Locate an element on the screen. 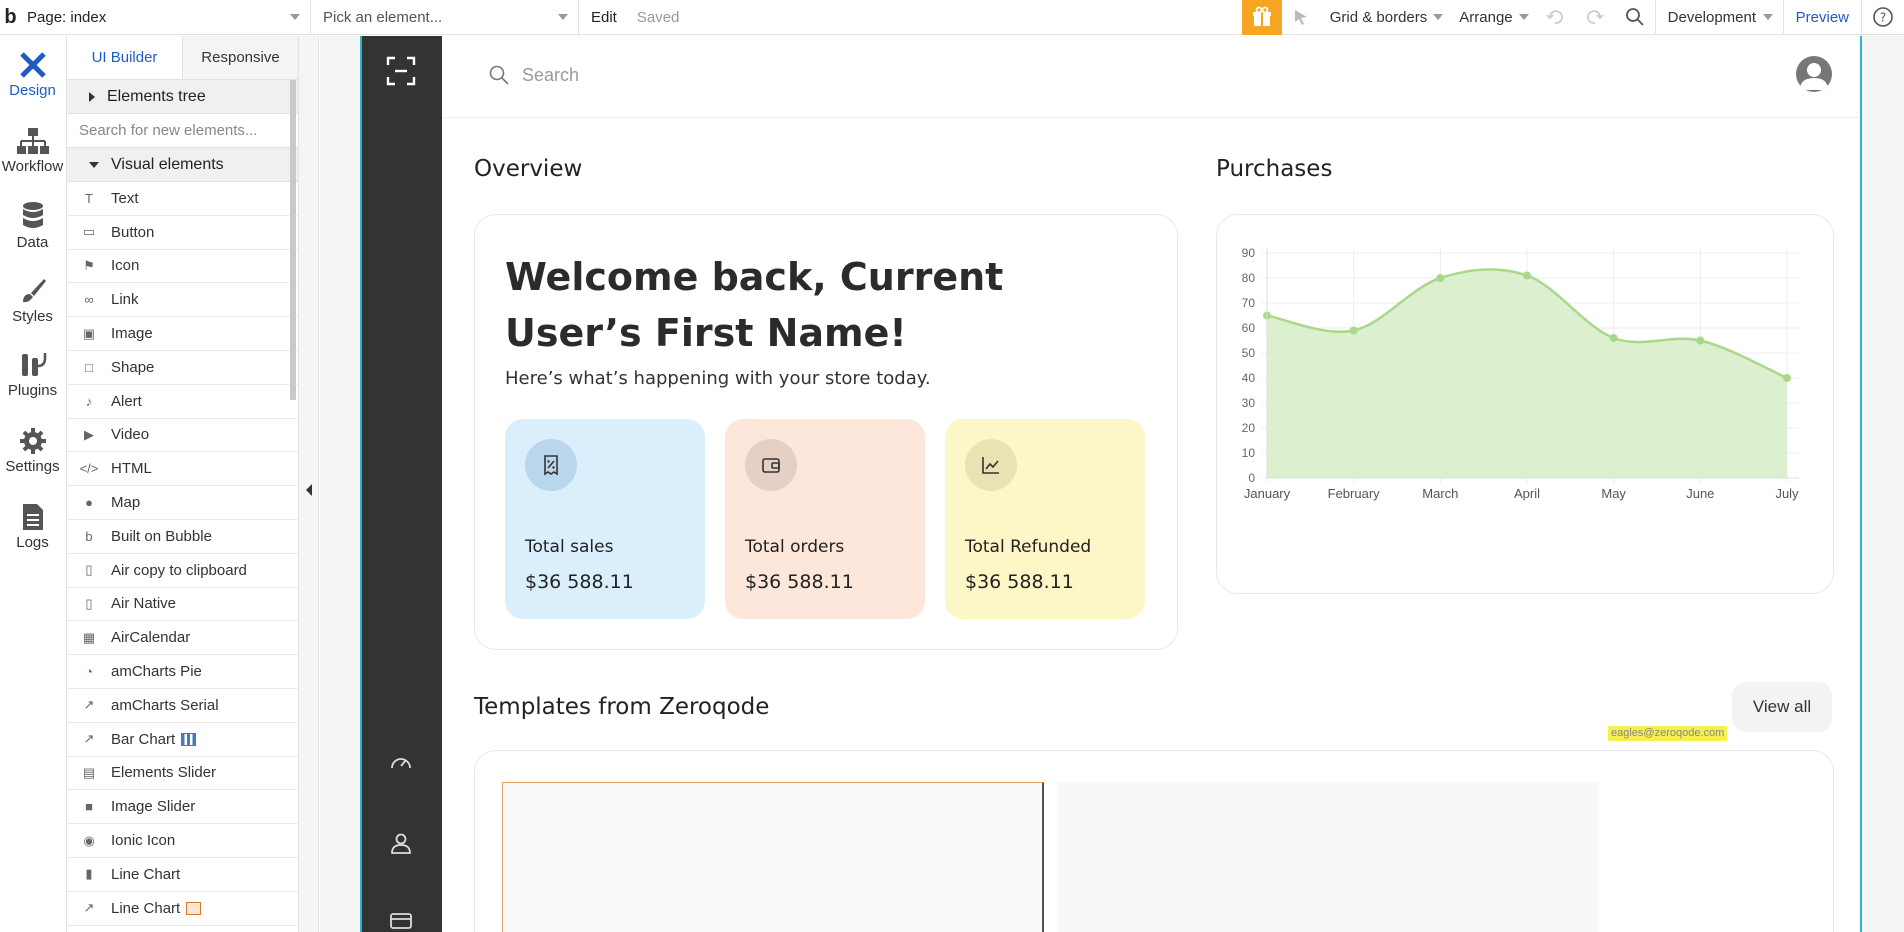 The width and height of the screenshot is (1904, 932). rail-plugins: Plugins is located at coordinates (32, 374).